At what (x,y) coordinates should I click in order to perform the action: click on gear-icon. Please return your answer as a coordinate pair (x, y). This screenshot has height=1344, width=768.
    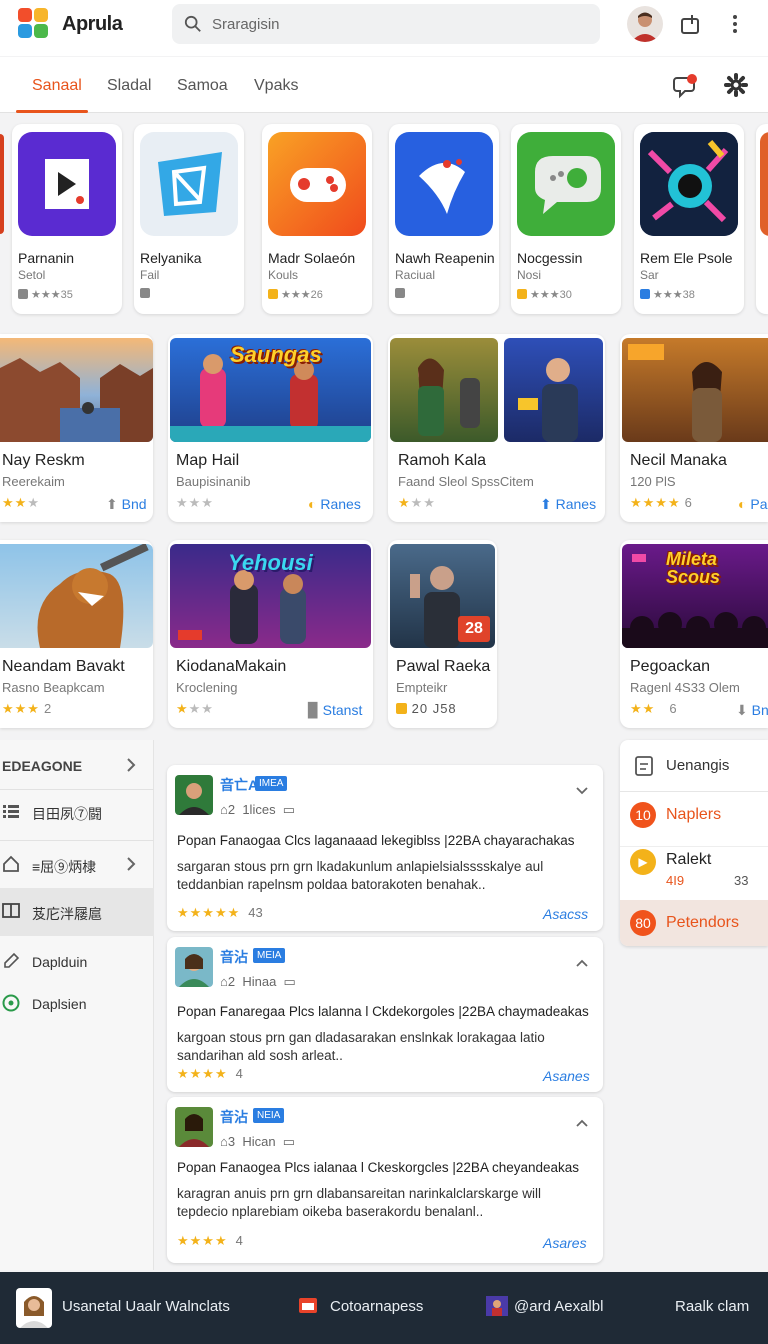
    Looking at the image, I should click on (736, 85).